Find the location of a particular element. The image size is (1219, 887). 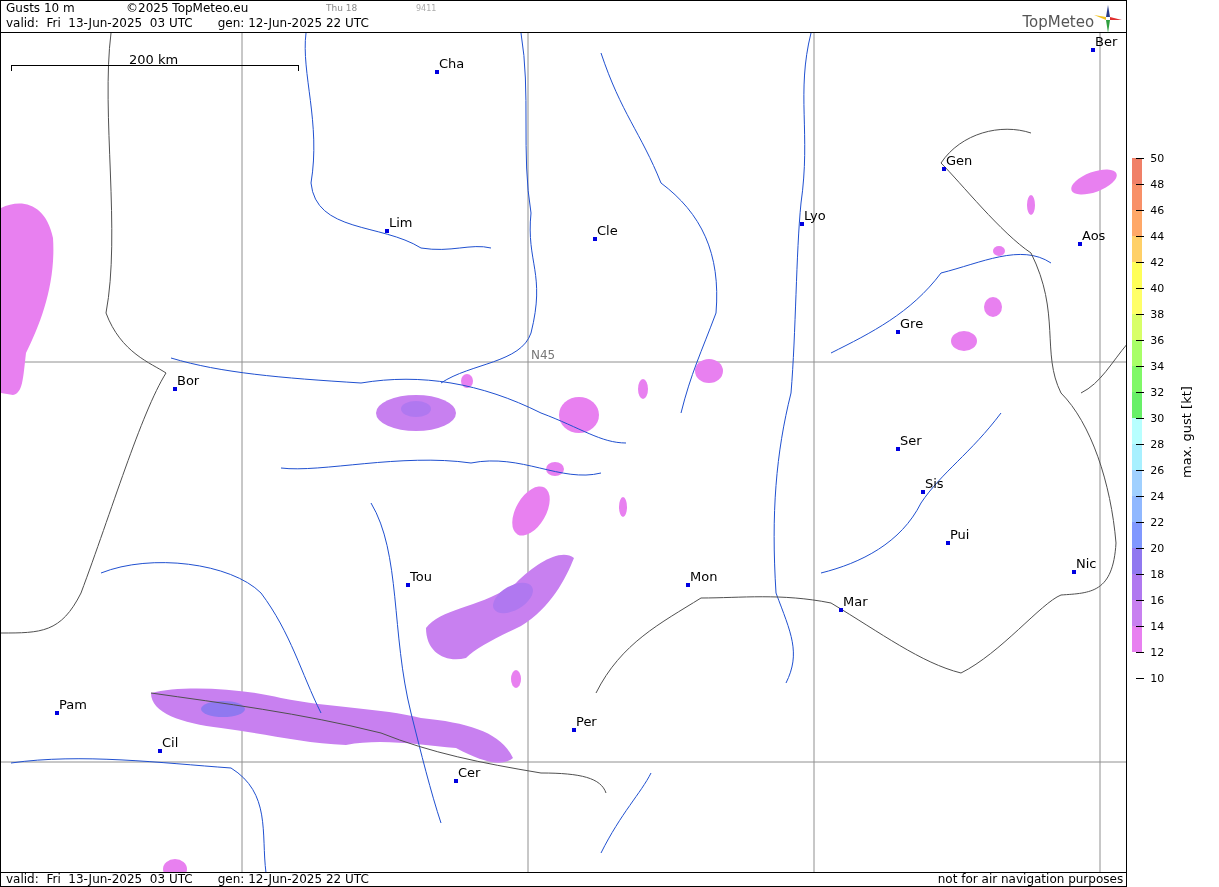

tick-label: 28 is located at coordinates (1157, 444).